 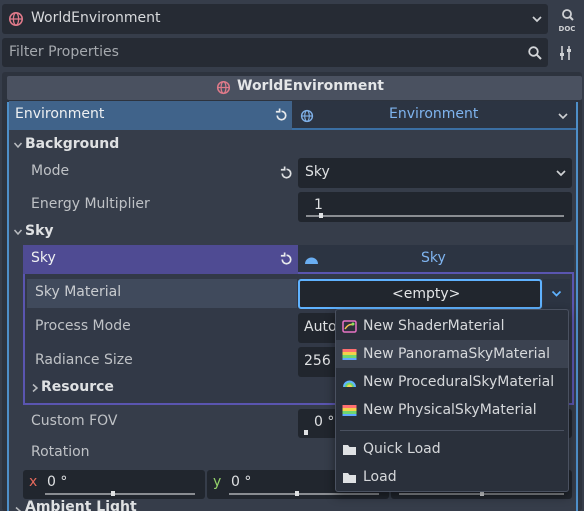 I want to click on process-mode-label: Process Mode, so click(x=83, y=326).